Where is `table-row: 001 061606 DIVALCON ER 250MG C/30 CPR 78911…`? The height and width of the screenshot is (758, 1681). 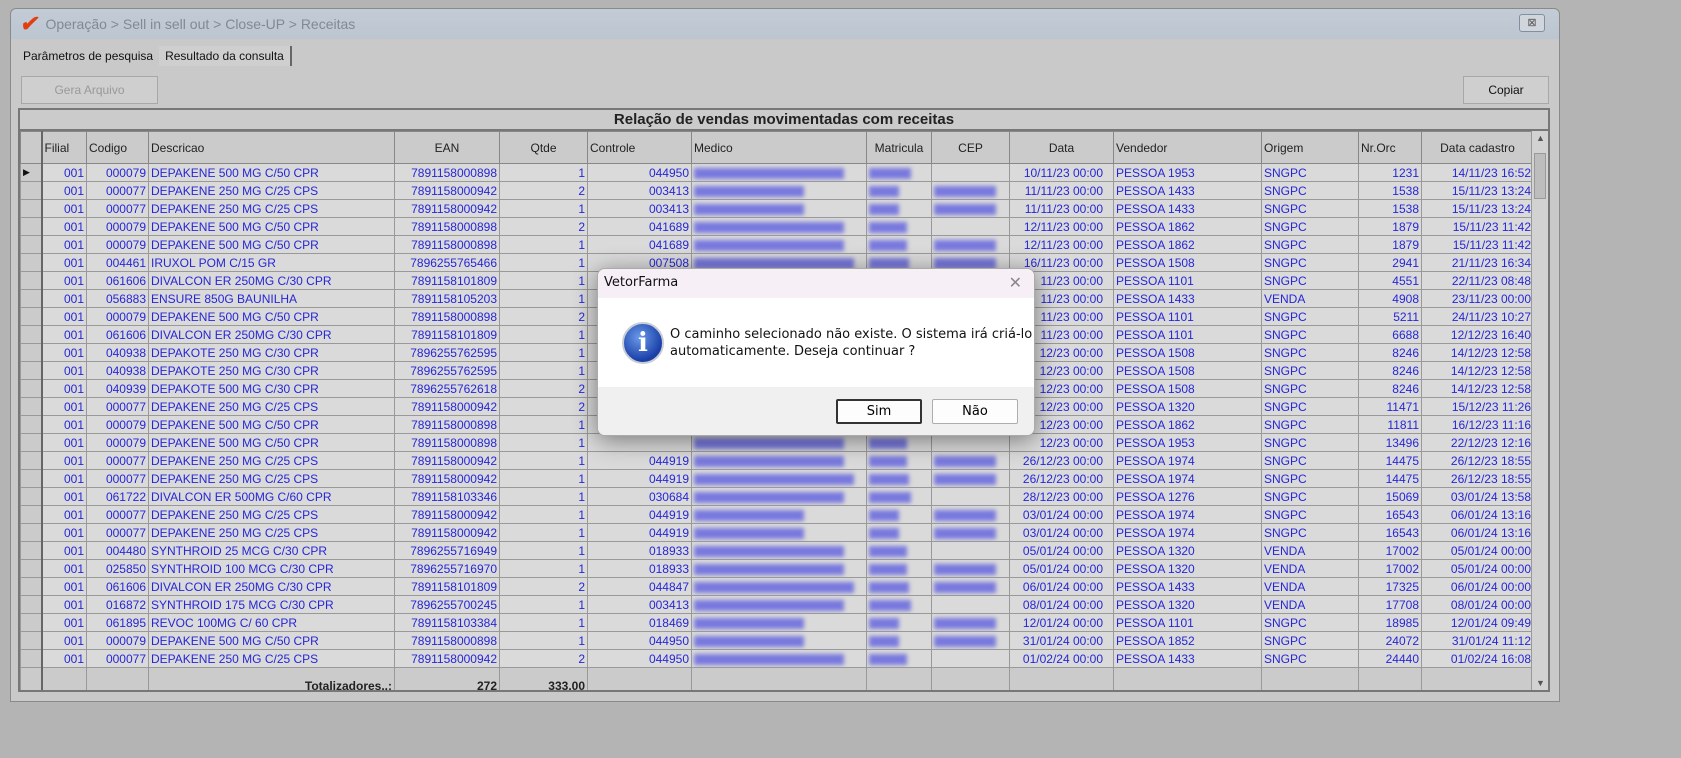
table-row: 001 061606 DIVALCON ER 250MG C/30 CPR 78911… is located at coordinates (777, 586).